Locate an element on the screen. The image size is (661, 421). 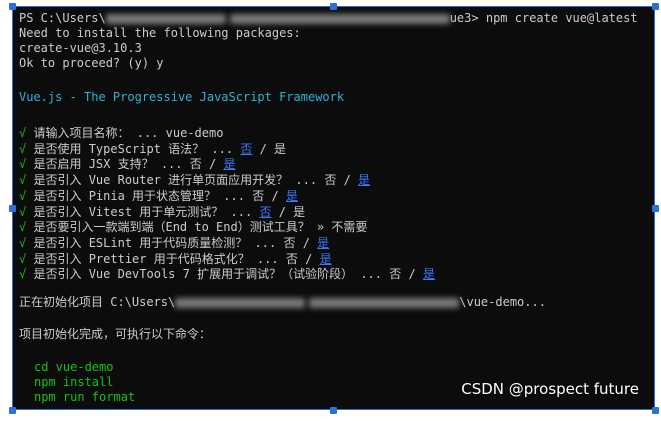
question-line: √ 是否引入 Vue Router 进行单页面应用开发？ ... 否 / 是 is located at coordinates (194, 180).